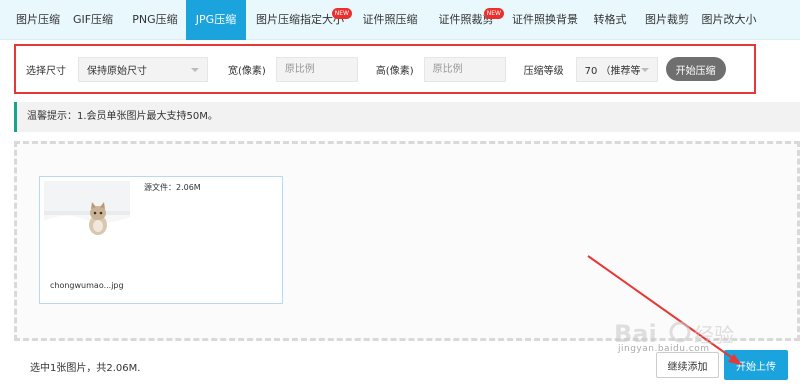 This screenshot has width=800, height=389. I want to click on tab-label: 图片裁剪, so click(667, 19).